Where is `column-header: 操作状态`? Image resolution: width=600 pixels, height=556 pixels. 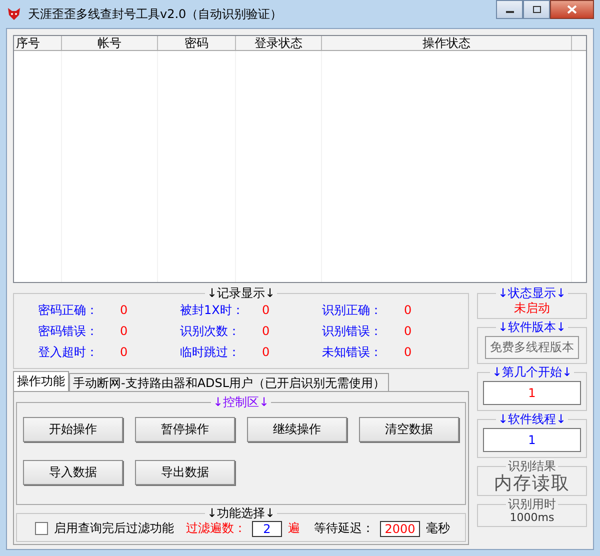 column-header: 操作状态 is located at coordinates (447, 43).